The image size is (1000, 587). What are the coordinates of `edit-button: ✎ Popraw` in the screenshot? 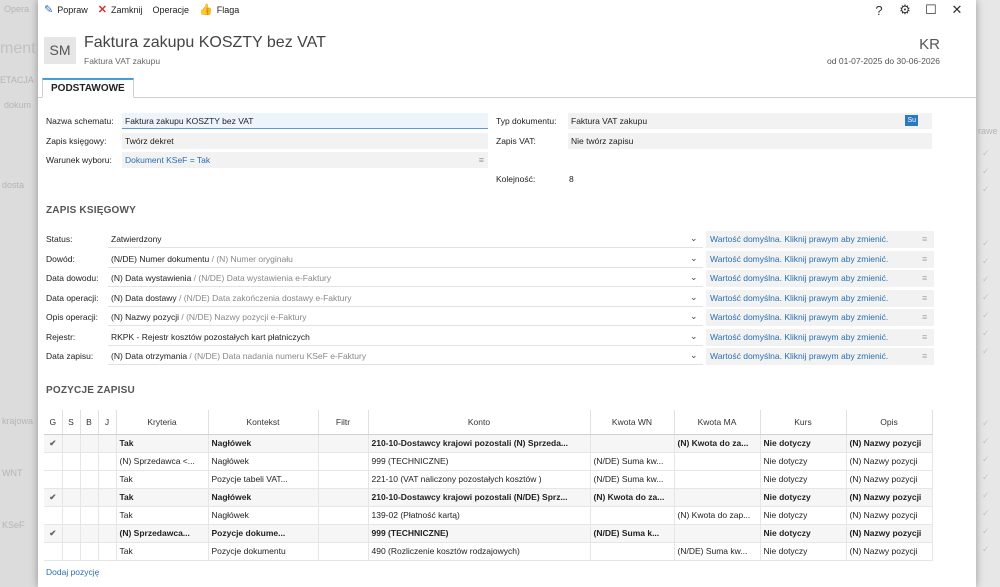 It's located at (66, 10).